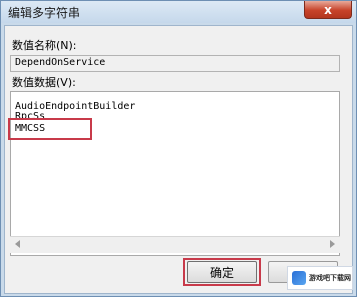 The image size is (357, 297). I want to click on window-title: 编辑多字符串, so click(44, 13).